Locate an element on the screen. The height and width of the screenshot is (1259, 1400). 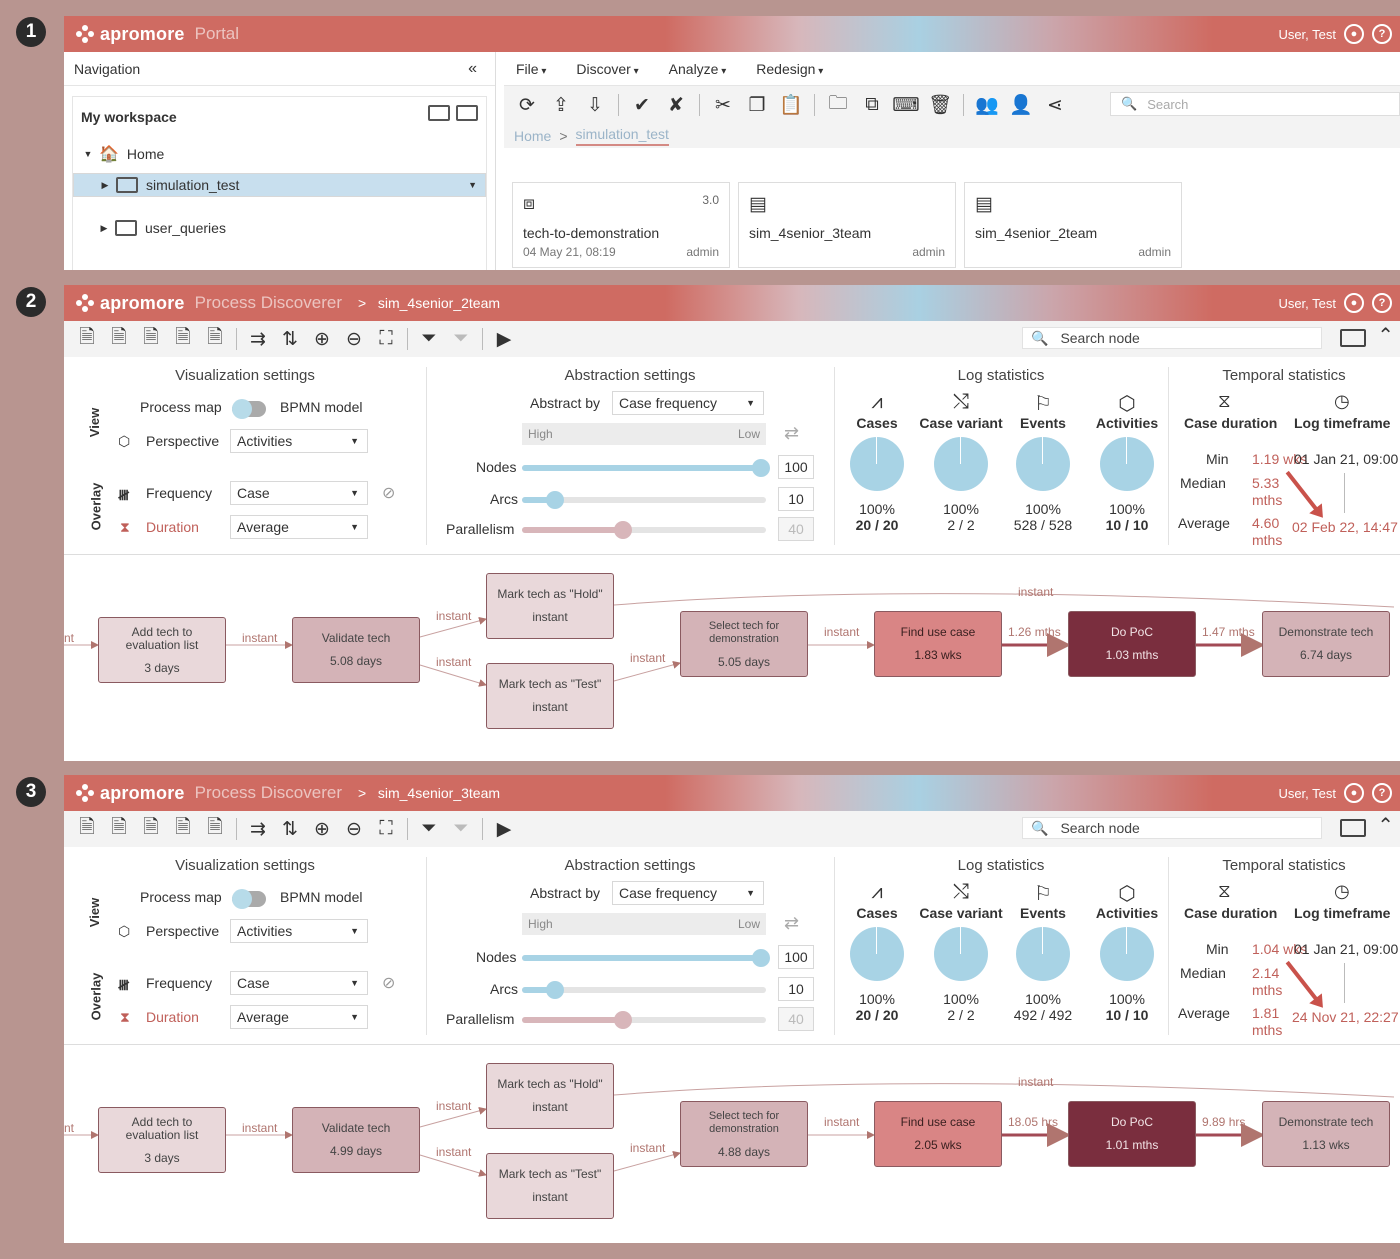
collapse-up-icon: ⌃ is located at coordinates (1385, 825).